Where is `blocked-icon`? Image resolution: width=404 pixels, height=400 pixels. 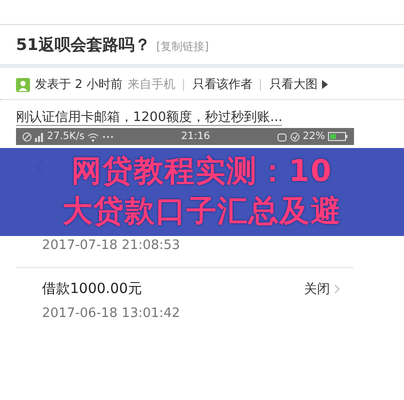 blocked-icon is located at coordinates (27, 137).